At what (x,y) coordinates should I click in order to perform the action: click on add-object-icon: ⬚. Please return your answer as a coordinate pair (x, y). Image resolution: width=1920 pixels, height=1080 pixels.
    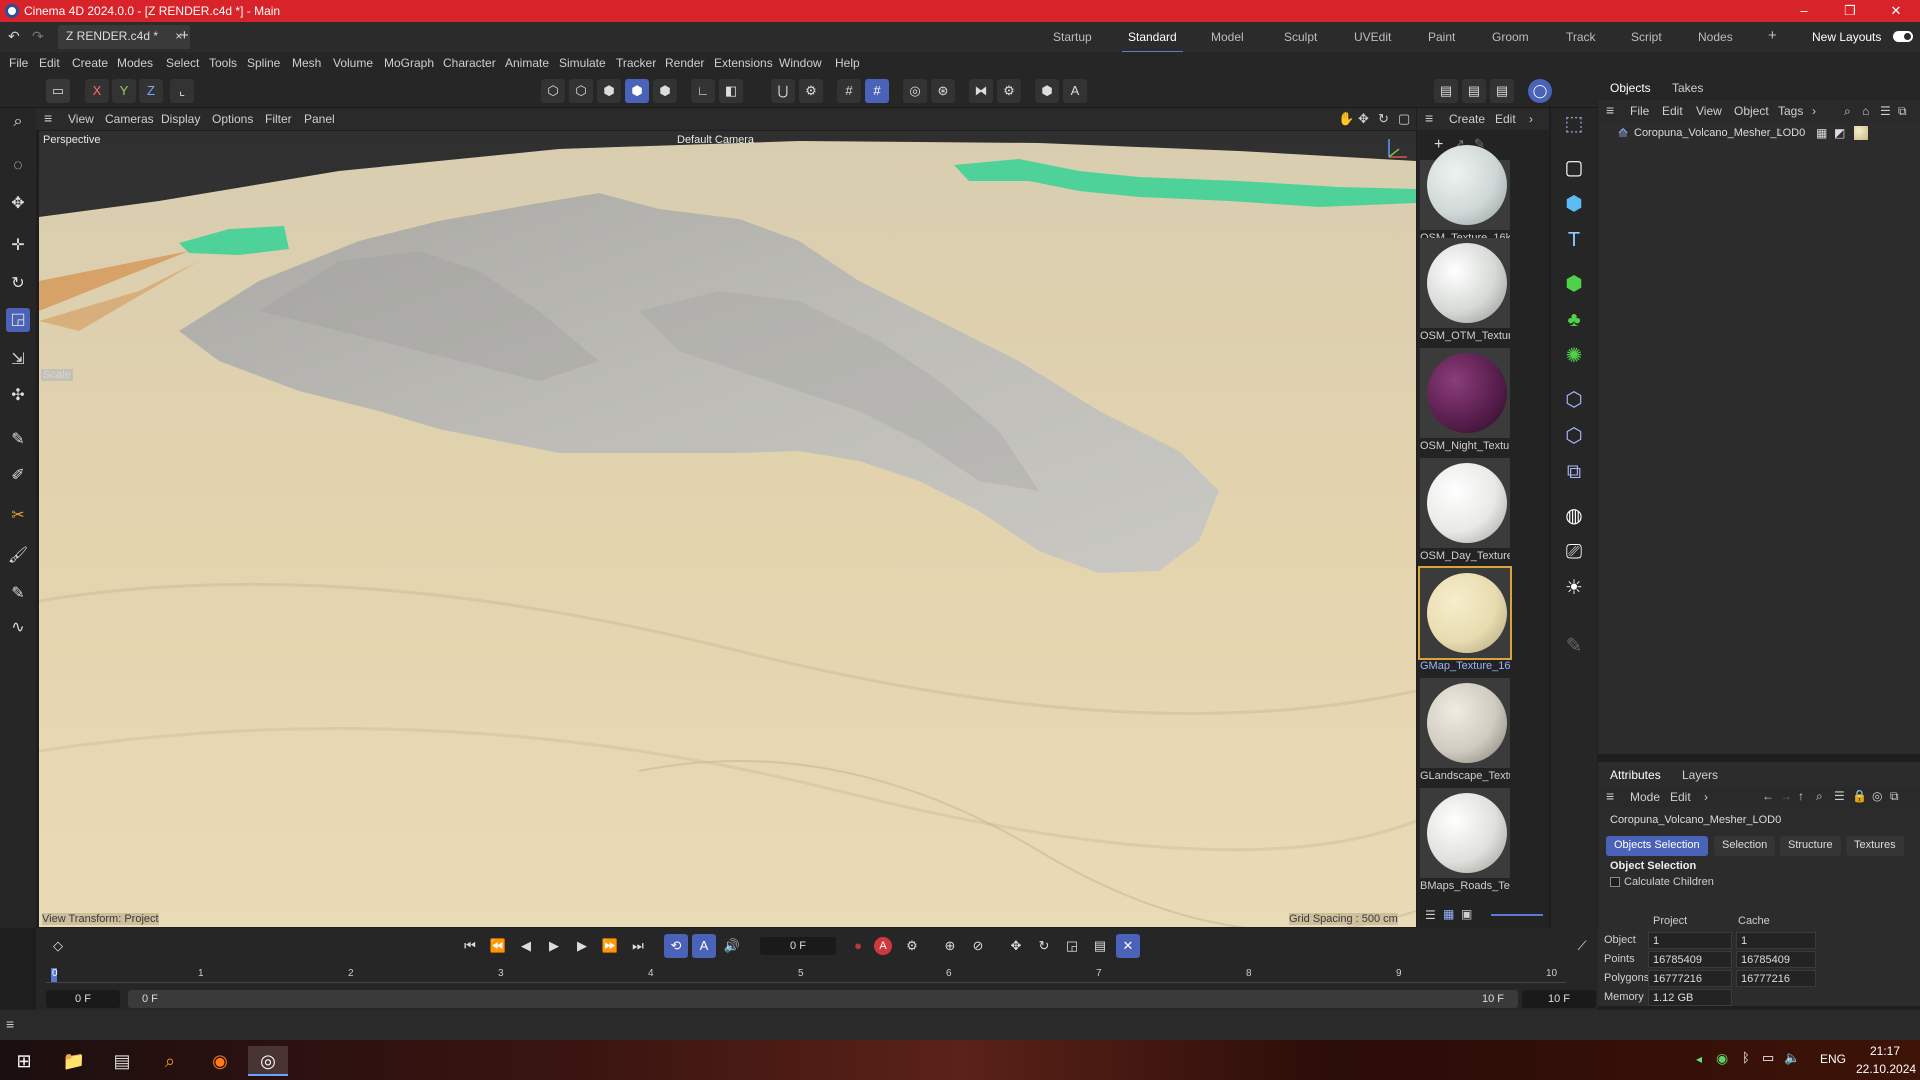
    Looking at the image, I should click on (1574, 124).